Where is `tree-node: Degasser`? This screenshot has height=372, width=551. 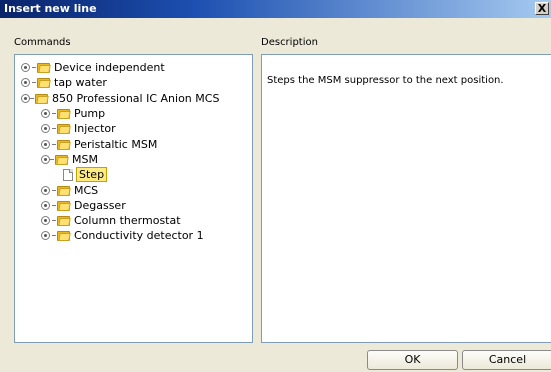
tree-node: Degasser is located at coordinates (133, 205).